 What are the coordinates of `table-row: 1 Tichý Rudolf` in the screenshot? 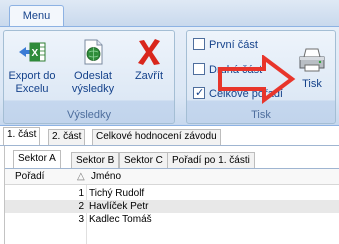 It's located at (172, 193).